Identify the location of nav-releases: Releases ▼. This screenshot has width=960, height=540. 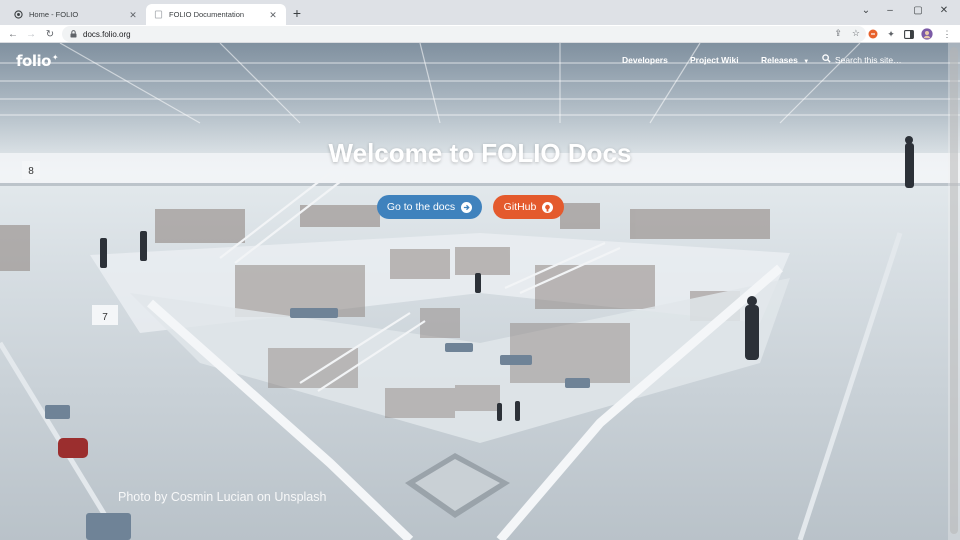
(785, 60).